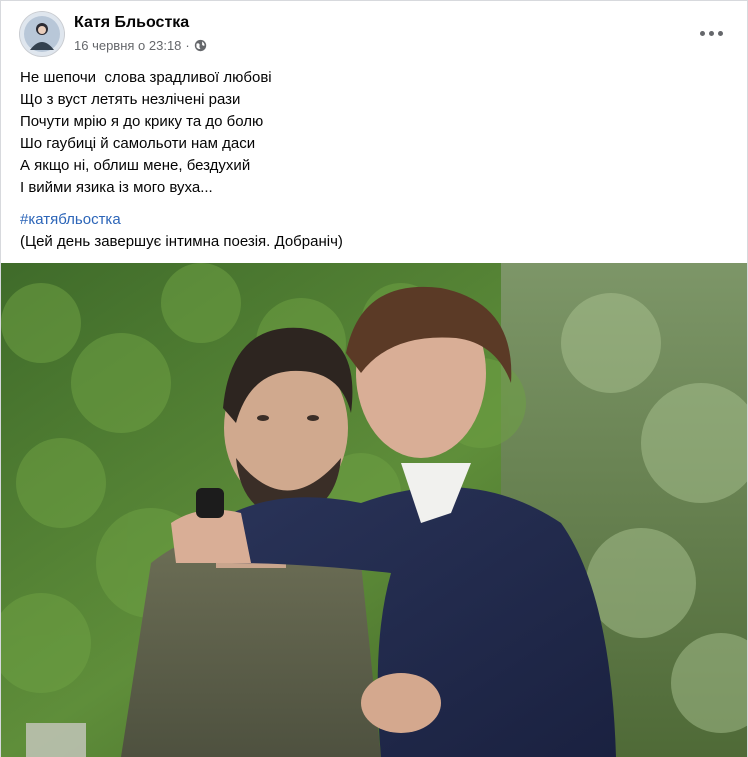 The image size is (748, 757). What do you see at coordinates (142, 121) in the screenshot?
I see `poem-line: Почути мрію я до крику та до болю` at bounding box center [142, 121].